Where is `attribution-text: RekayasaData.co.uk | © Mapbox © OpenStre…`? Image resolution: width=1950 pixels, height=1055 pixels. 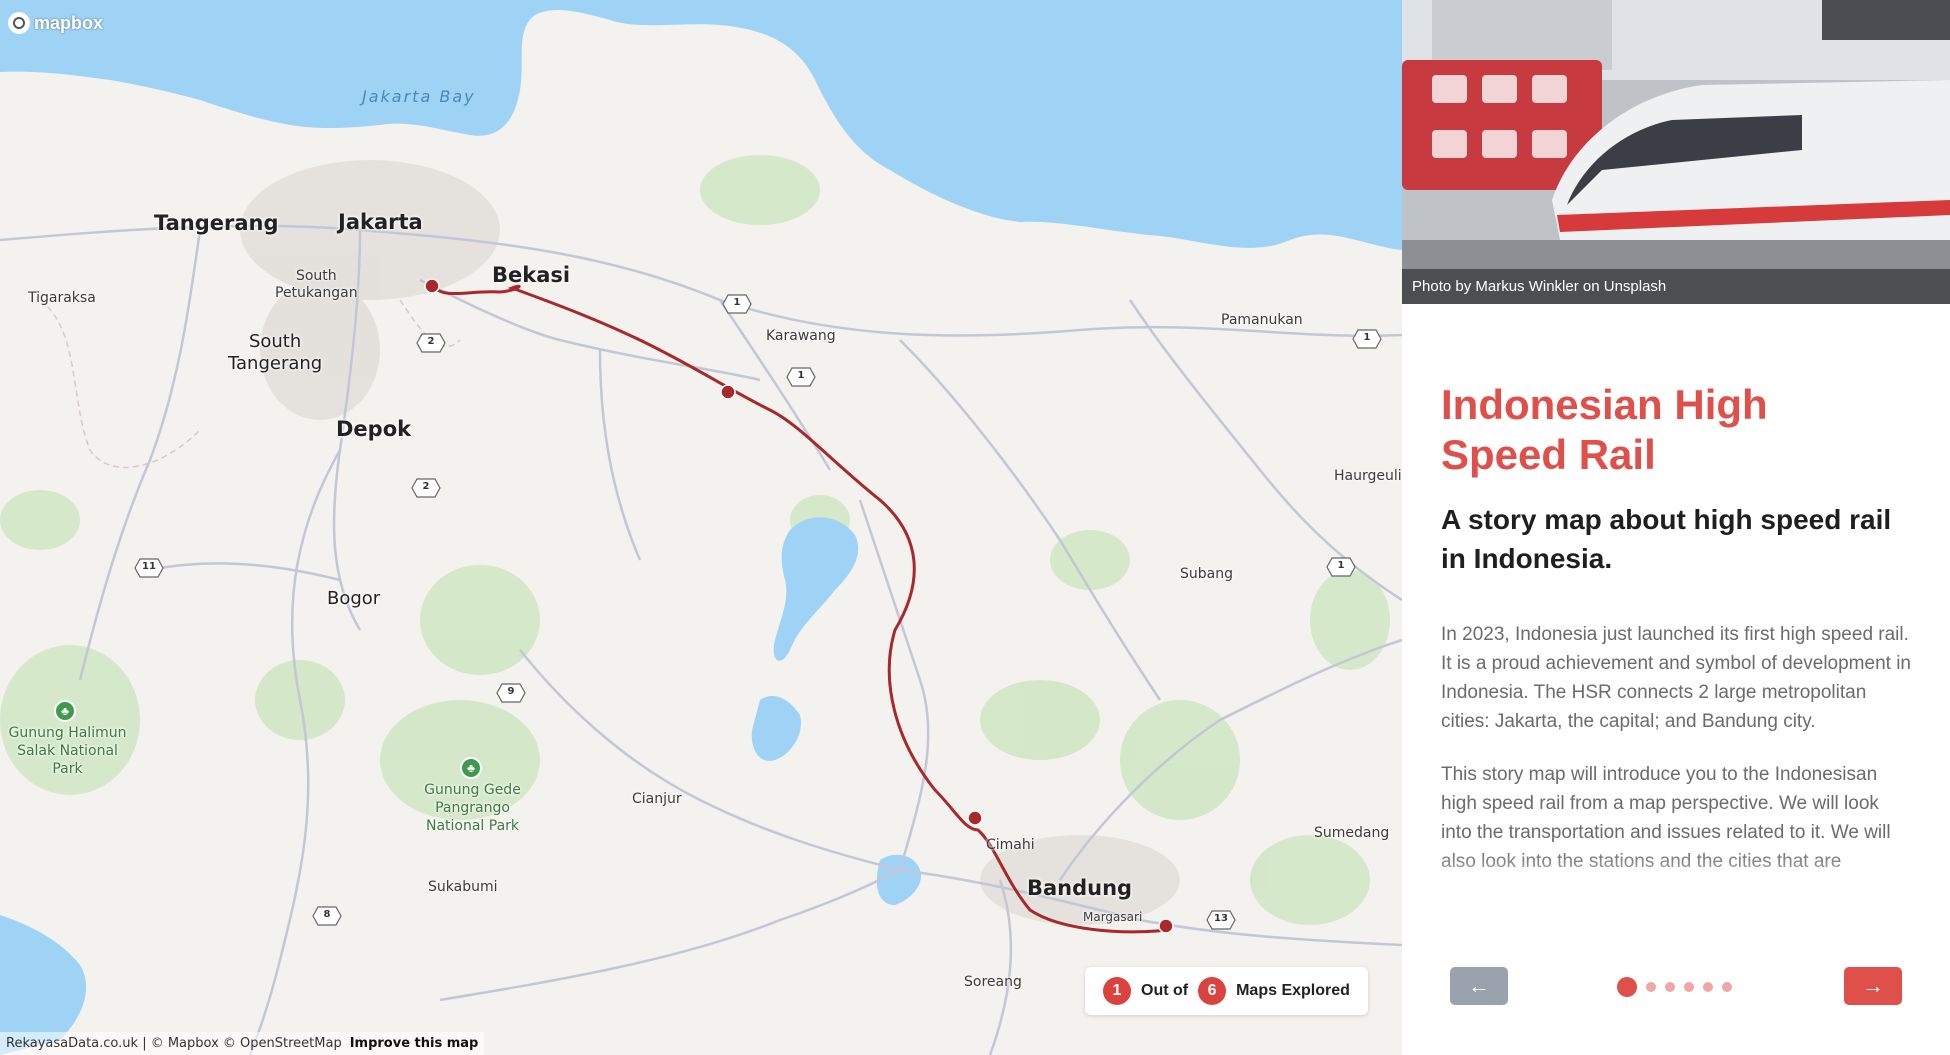 attribution-text: RekayasaData.co.uk | © Mapbox © OpenStre… is located at coordinates (174, 1043).